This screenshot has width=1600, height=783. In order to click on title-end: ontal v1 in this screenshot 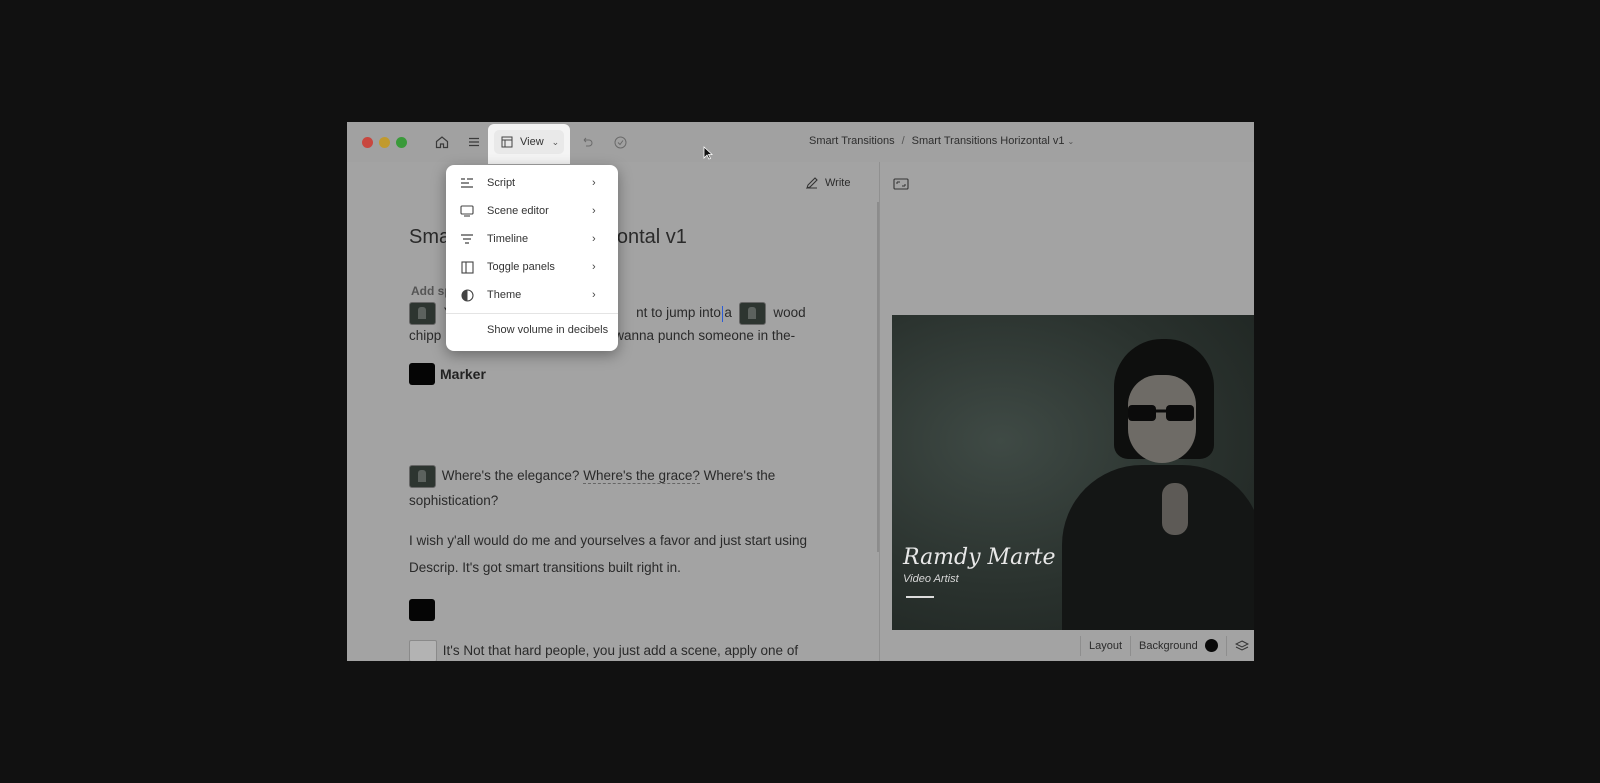, I will do `click(651, 237)`.